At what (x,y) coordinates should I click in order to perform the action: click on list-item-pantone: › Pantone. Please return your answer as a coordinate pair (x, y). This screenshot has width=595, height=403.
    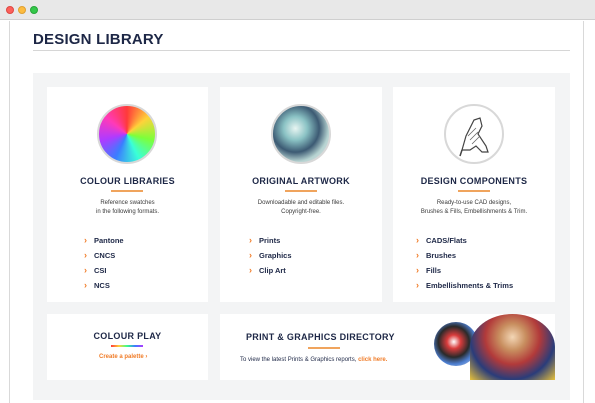
    Looking at the image, I should click on (104, 240).